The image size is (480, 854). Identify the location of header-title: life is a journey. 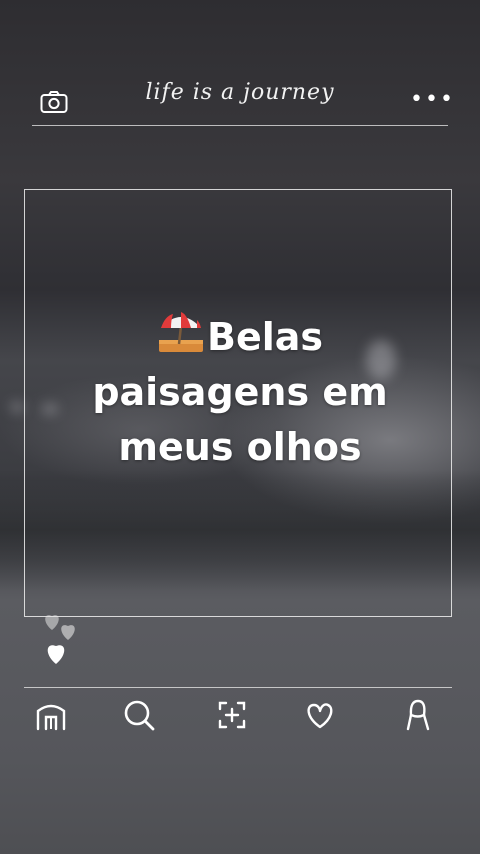
(240, 92).